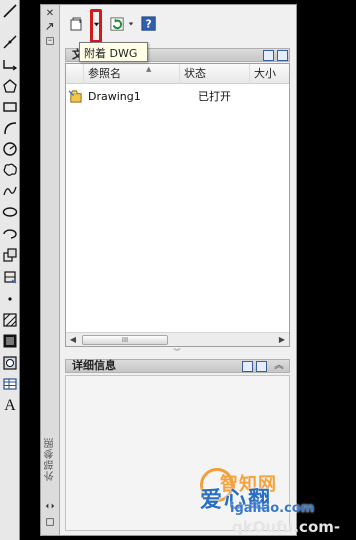 This screenshot has width=356, height=540. Describe the element at coordinates (177, 339) in the screenshot. I see `horizontal-scrollbar: ◀ III ▶` at that location.